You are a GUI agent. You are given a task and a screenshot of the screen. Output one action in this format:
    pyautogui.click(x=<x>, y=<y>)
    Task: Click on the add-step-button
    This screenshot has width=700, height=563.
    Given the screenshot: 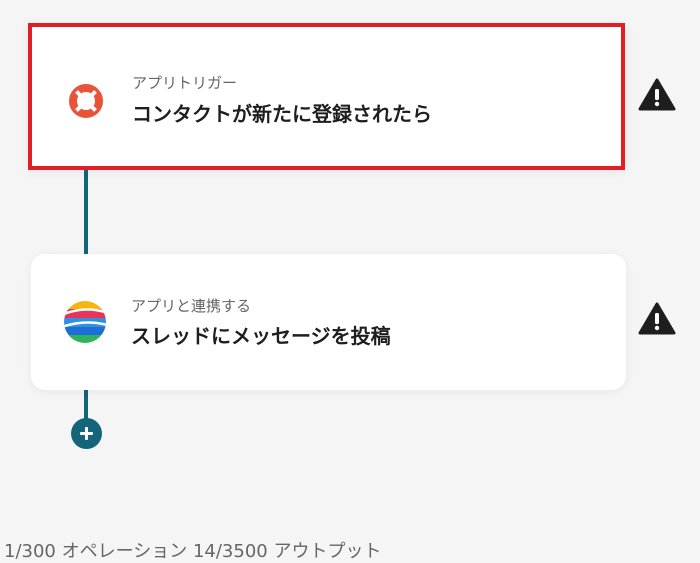 What is the action you would take?
    pyautogui.click(x=86, y=433)
    